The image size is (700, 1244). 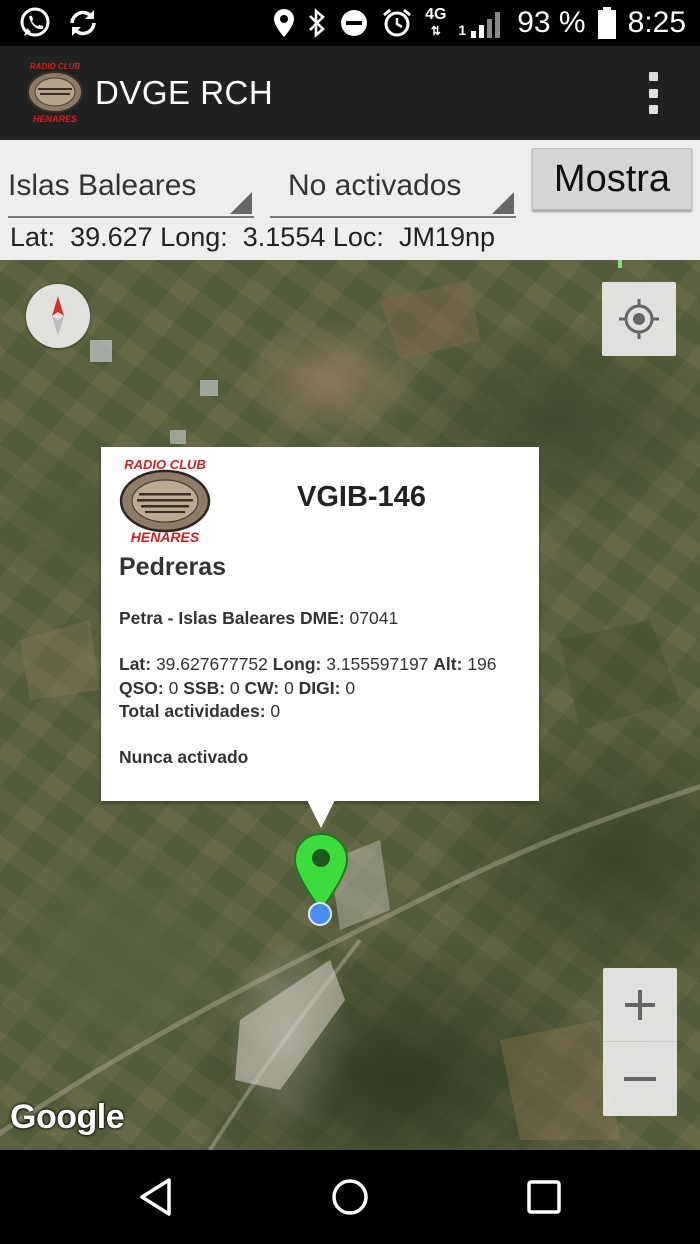 What do you see at coordinates (156, 1197) in the screenshot?
I see `back-icon` at bounding box center [156, 1197].